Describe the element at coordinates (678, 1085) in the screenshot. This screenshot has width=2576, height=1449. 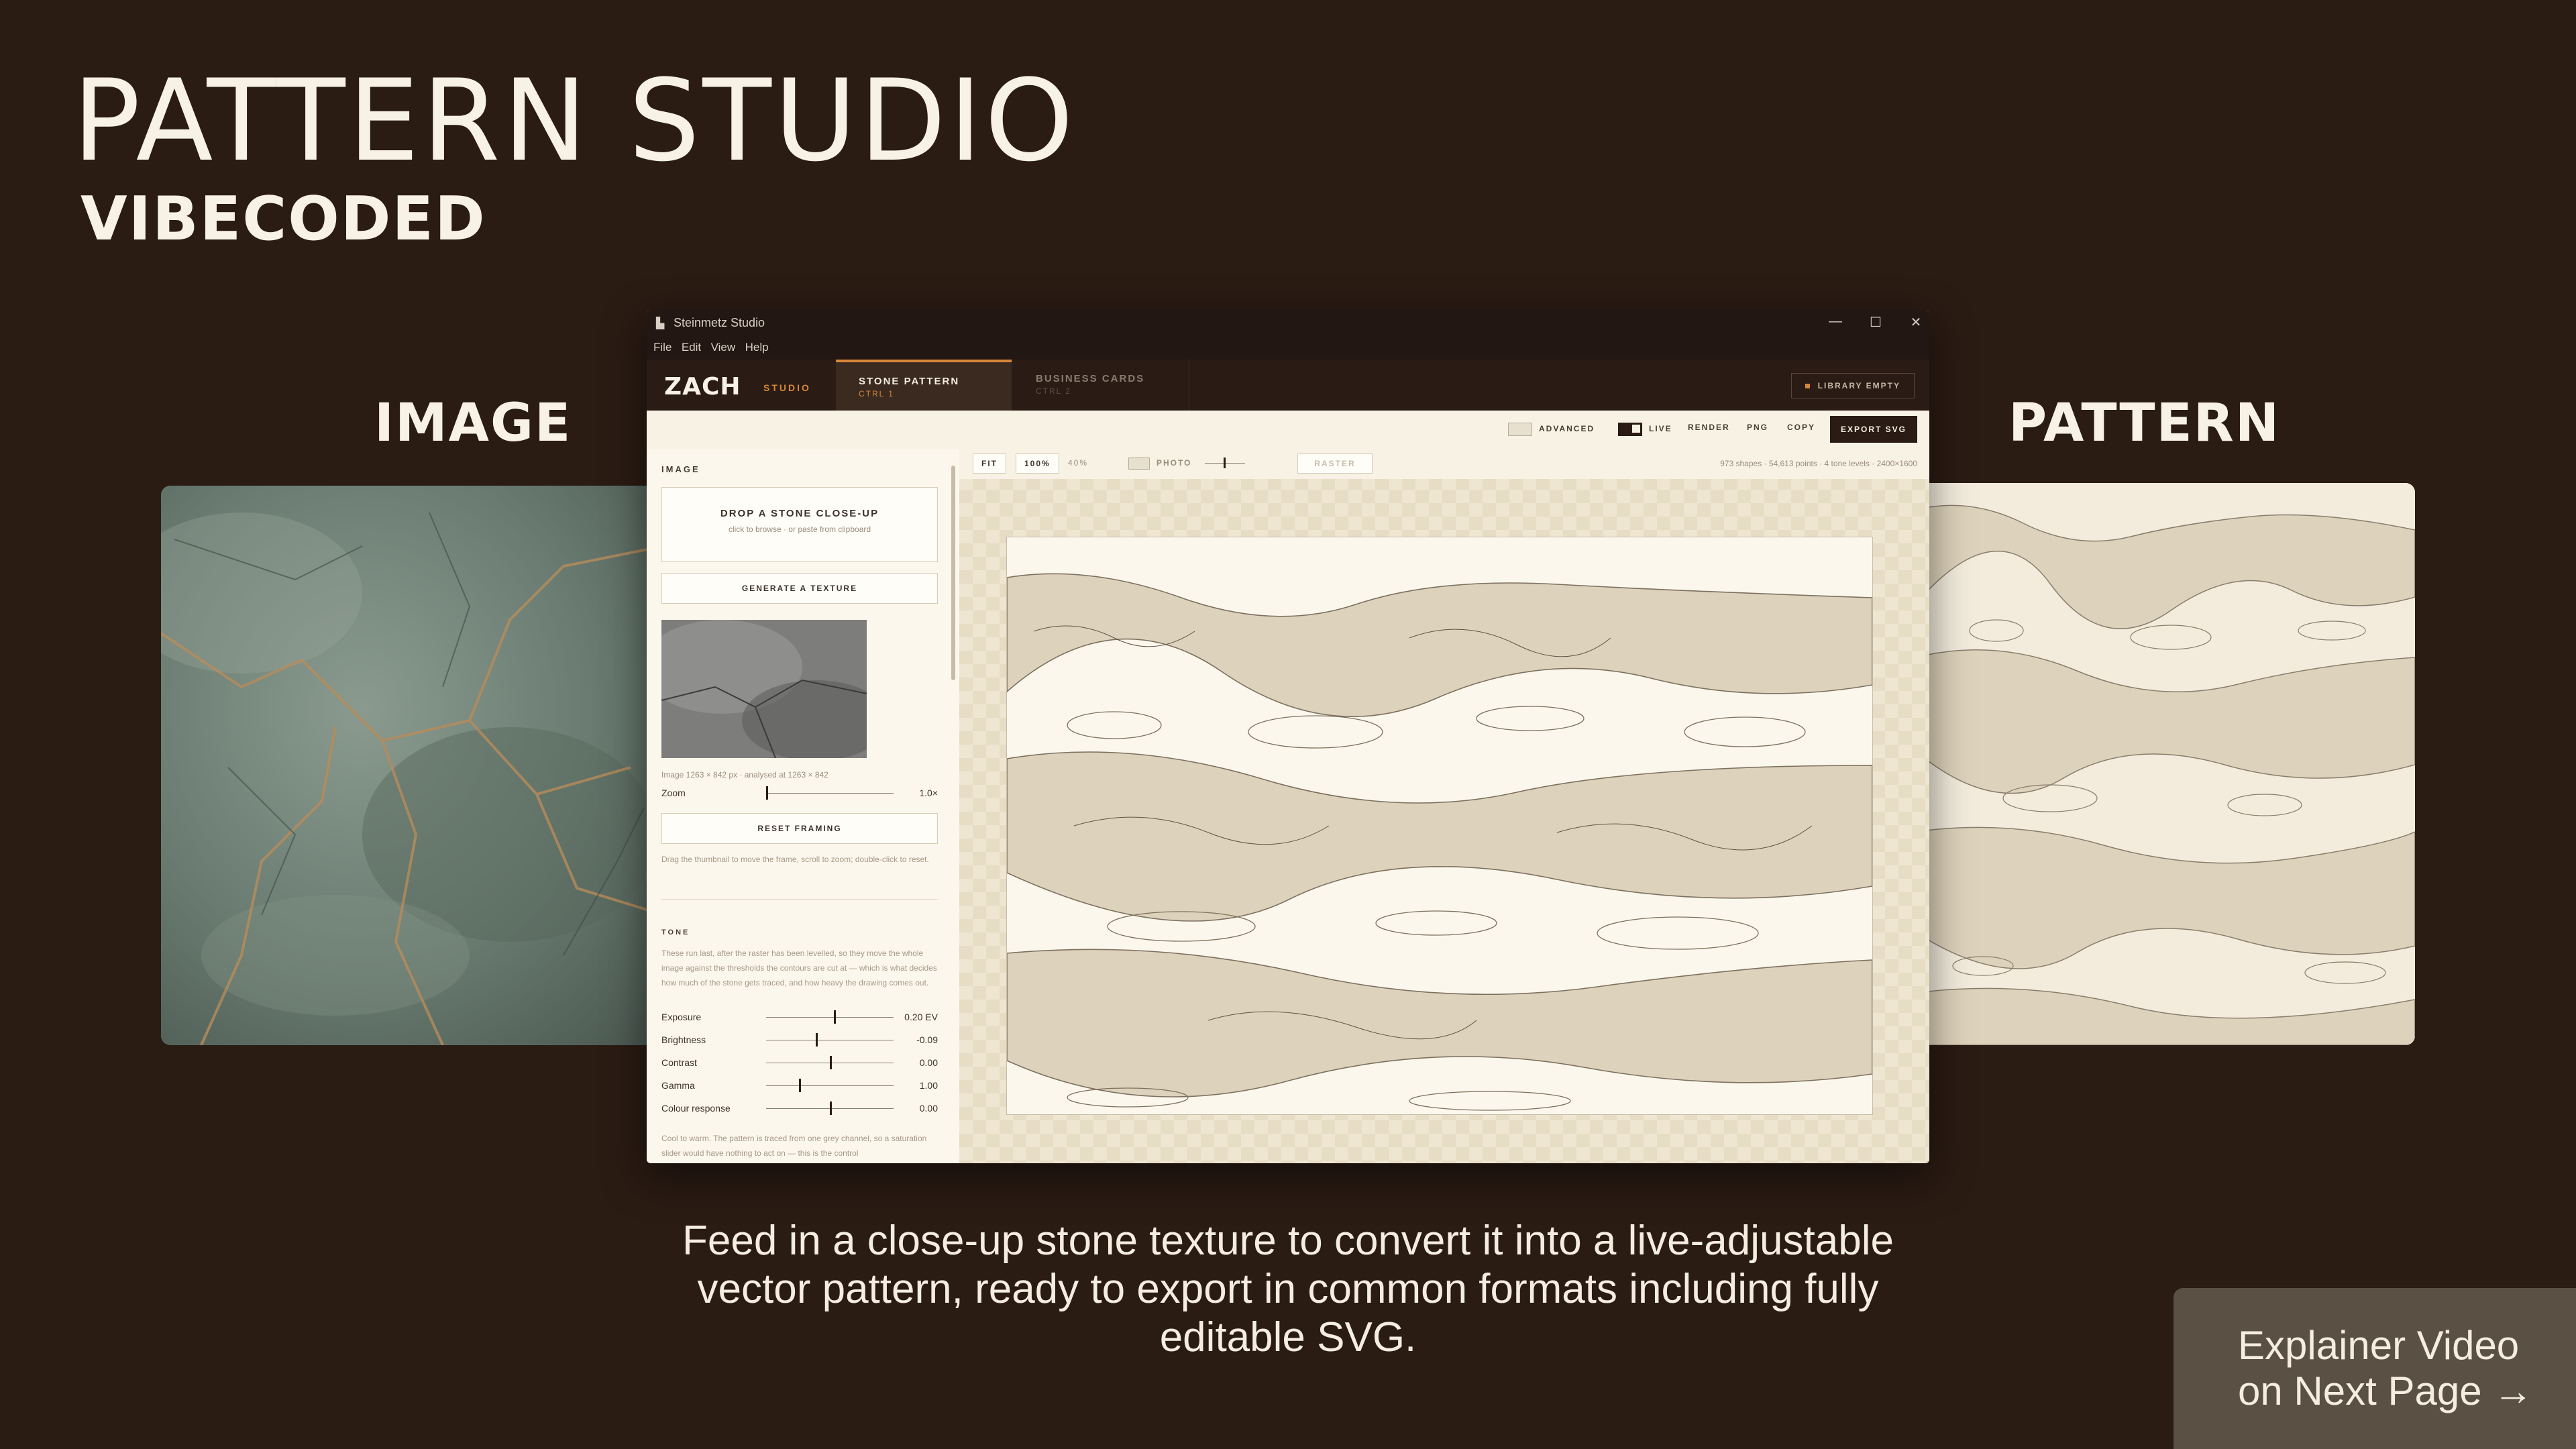
I see `slider-label: Gamma` at that location.